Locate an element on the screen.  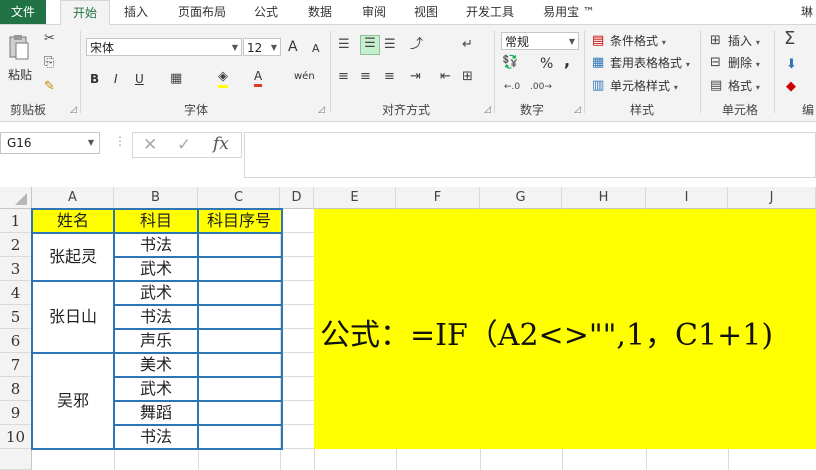
format-as-table-button: 套用表格格式 ▾ is located at coordinates (650, 64).